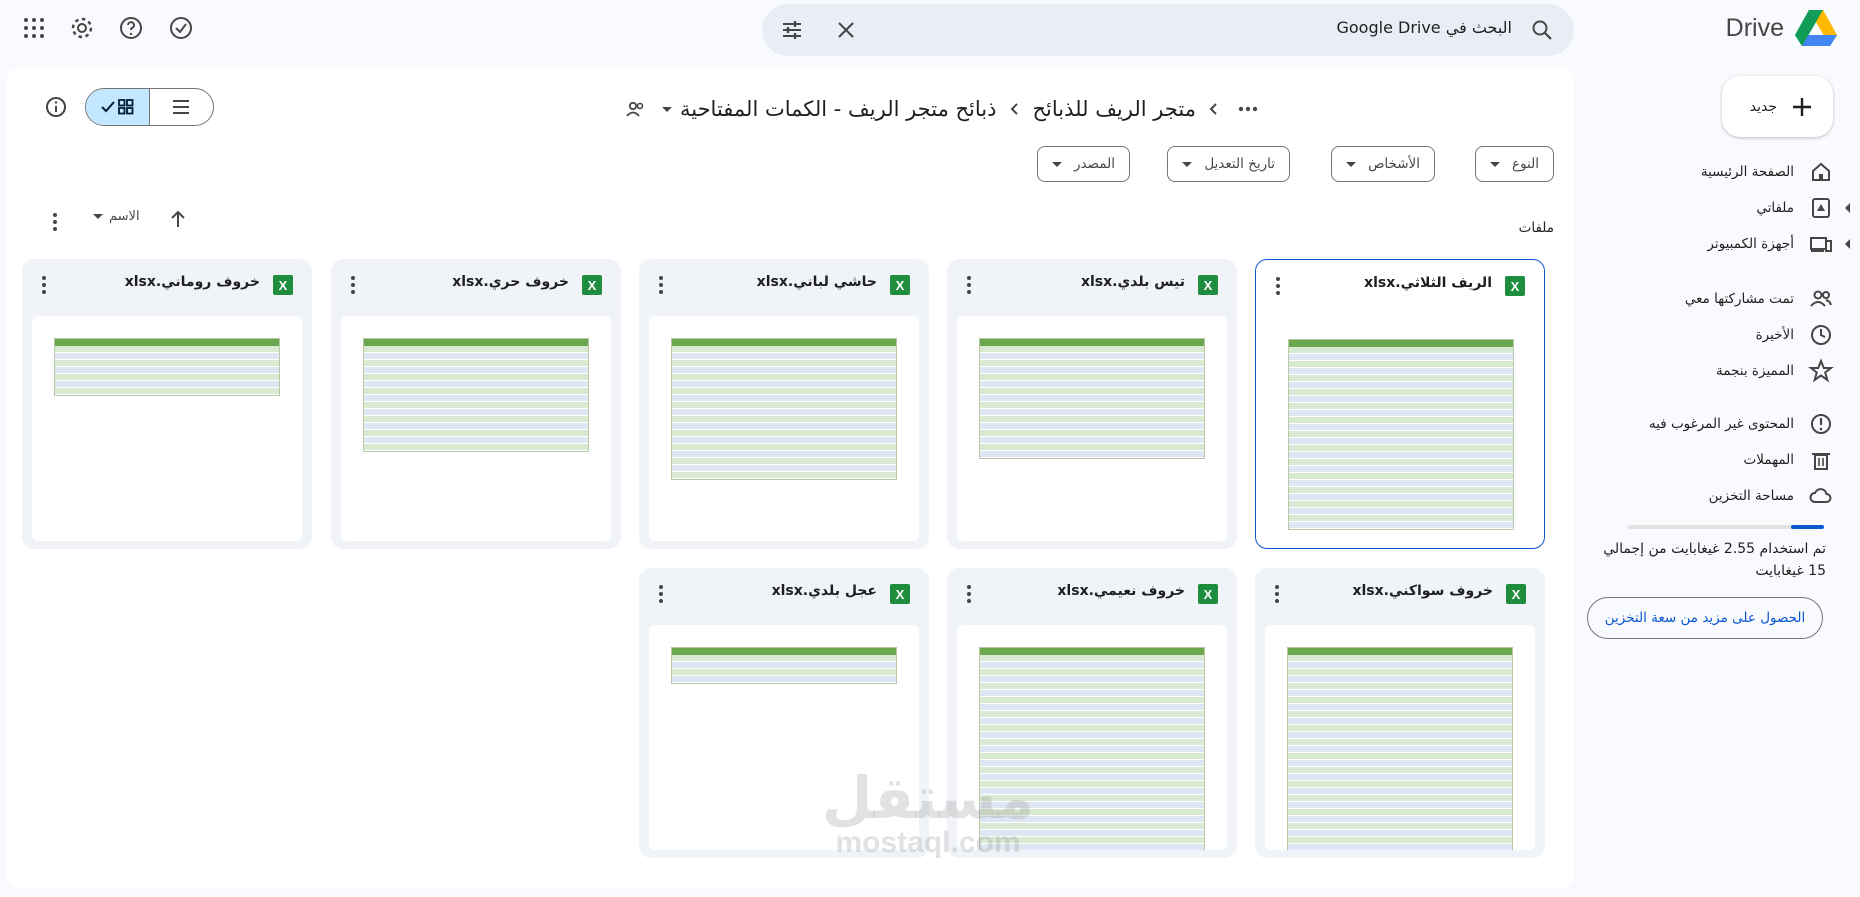  I want to click on clock-icon, so click(1821, 335).